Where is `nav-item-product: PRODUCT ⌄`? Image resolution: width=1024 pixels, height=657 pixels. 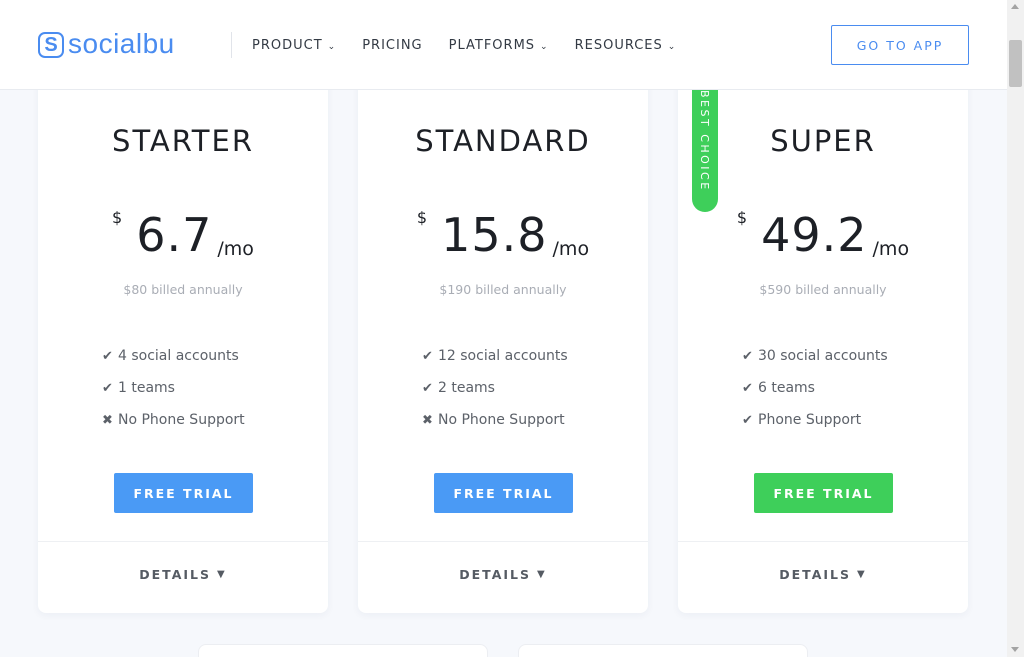
nav-item-product: PRODUCT ⌄ is located at coordinates (294, 45).